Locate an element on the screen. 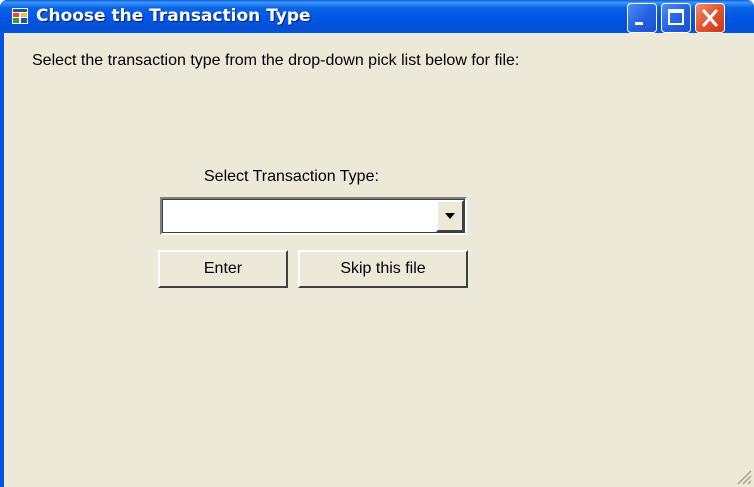 The width and height of the screenshot is (754, 487). close-button is located at coordinates (710, 18).